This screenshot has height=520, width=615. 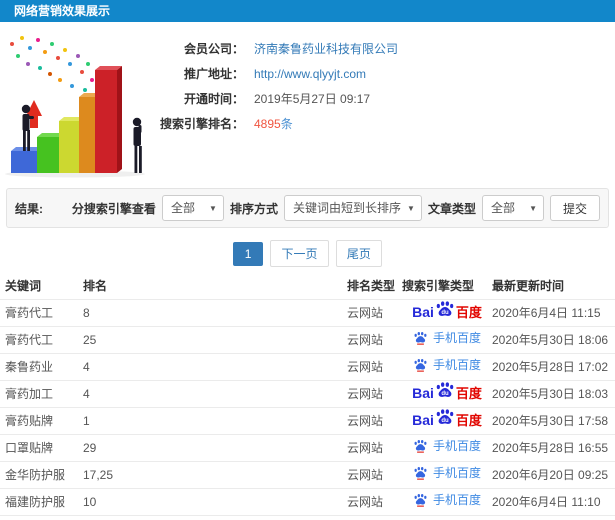 I want to click on table-row: 膏药贴牌 1 云网站 Bai du 百度 2020年5月30日 17:58, so click(x=307, y=420).